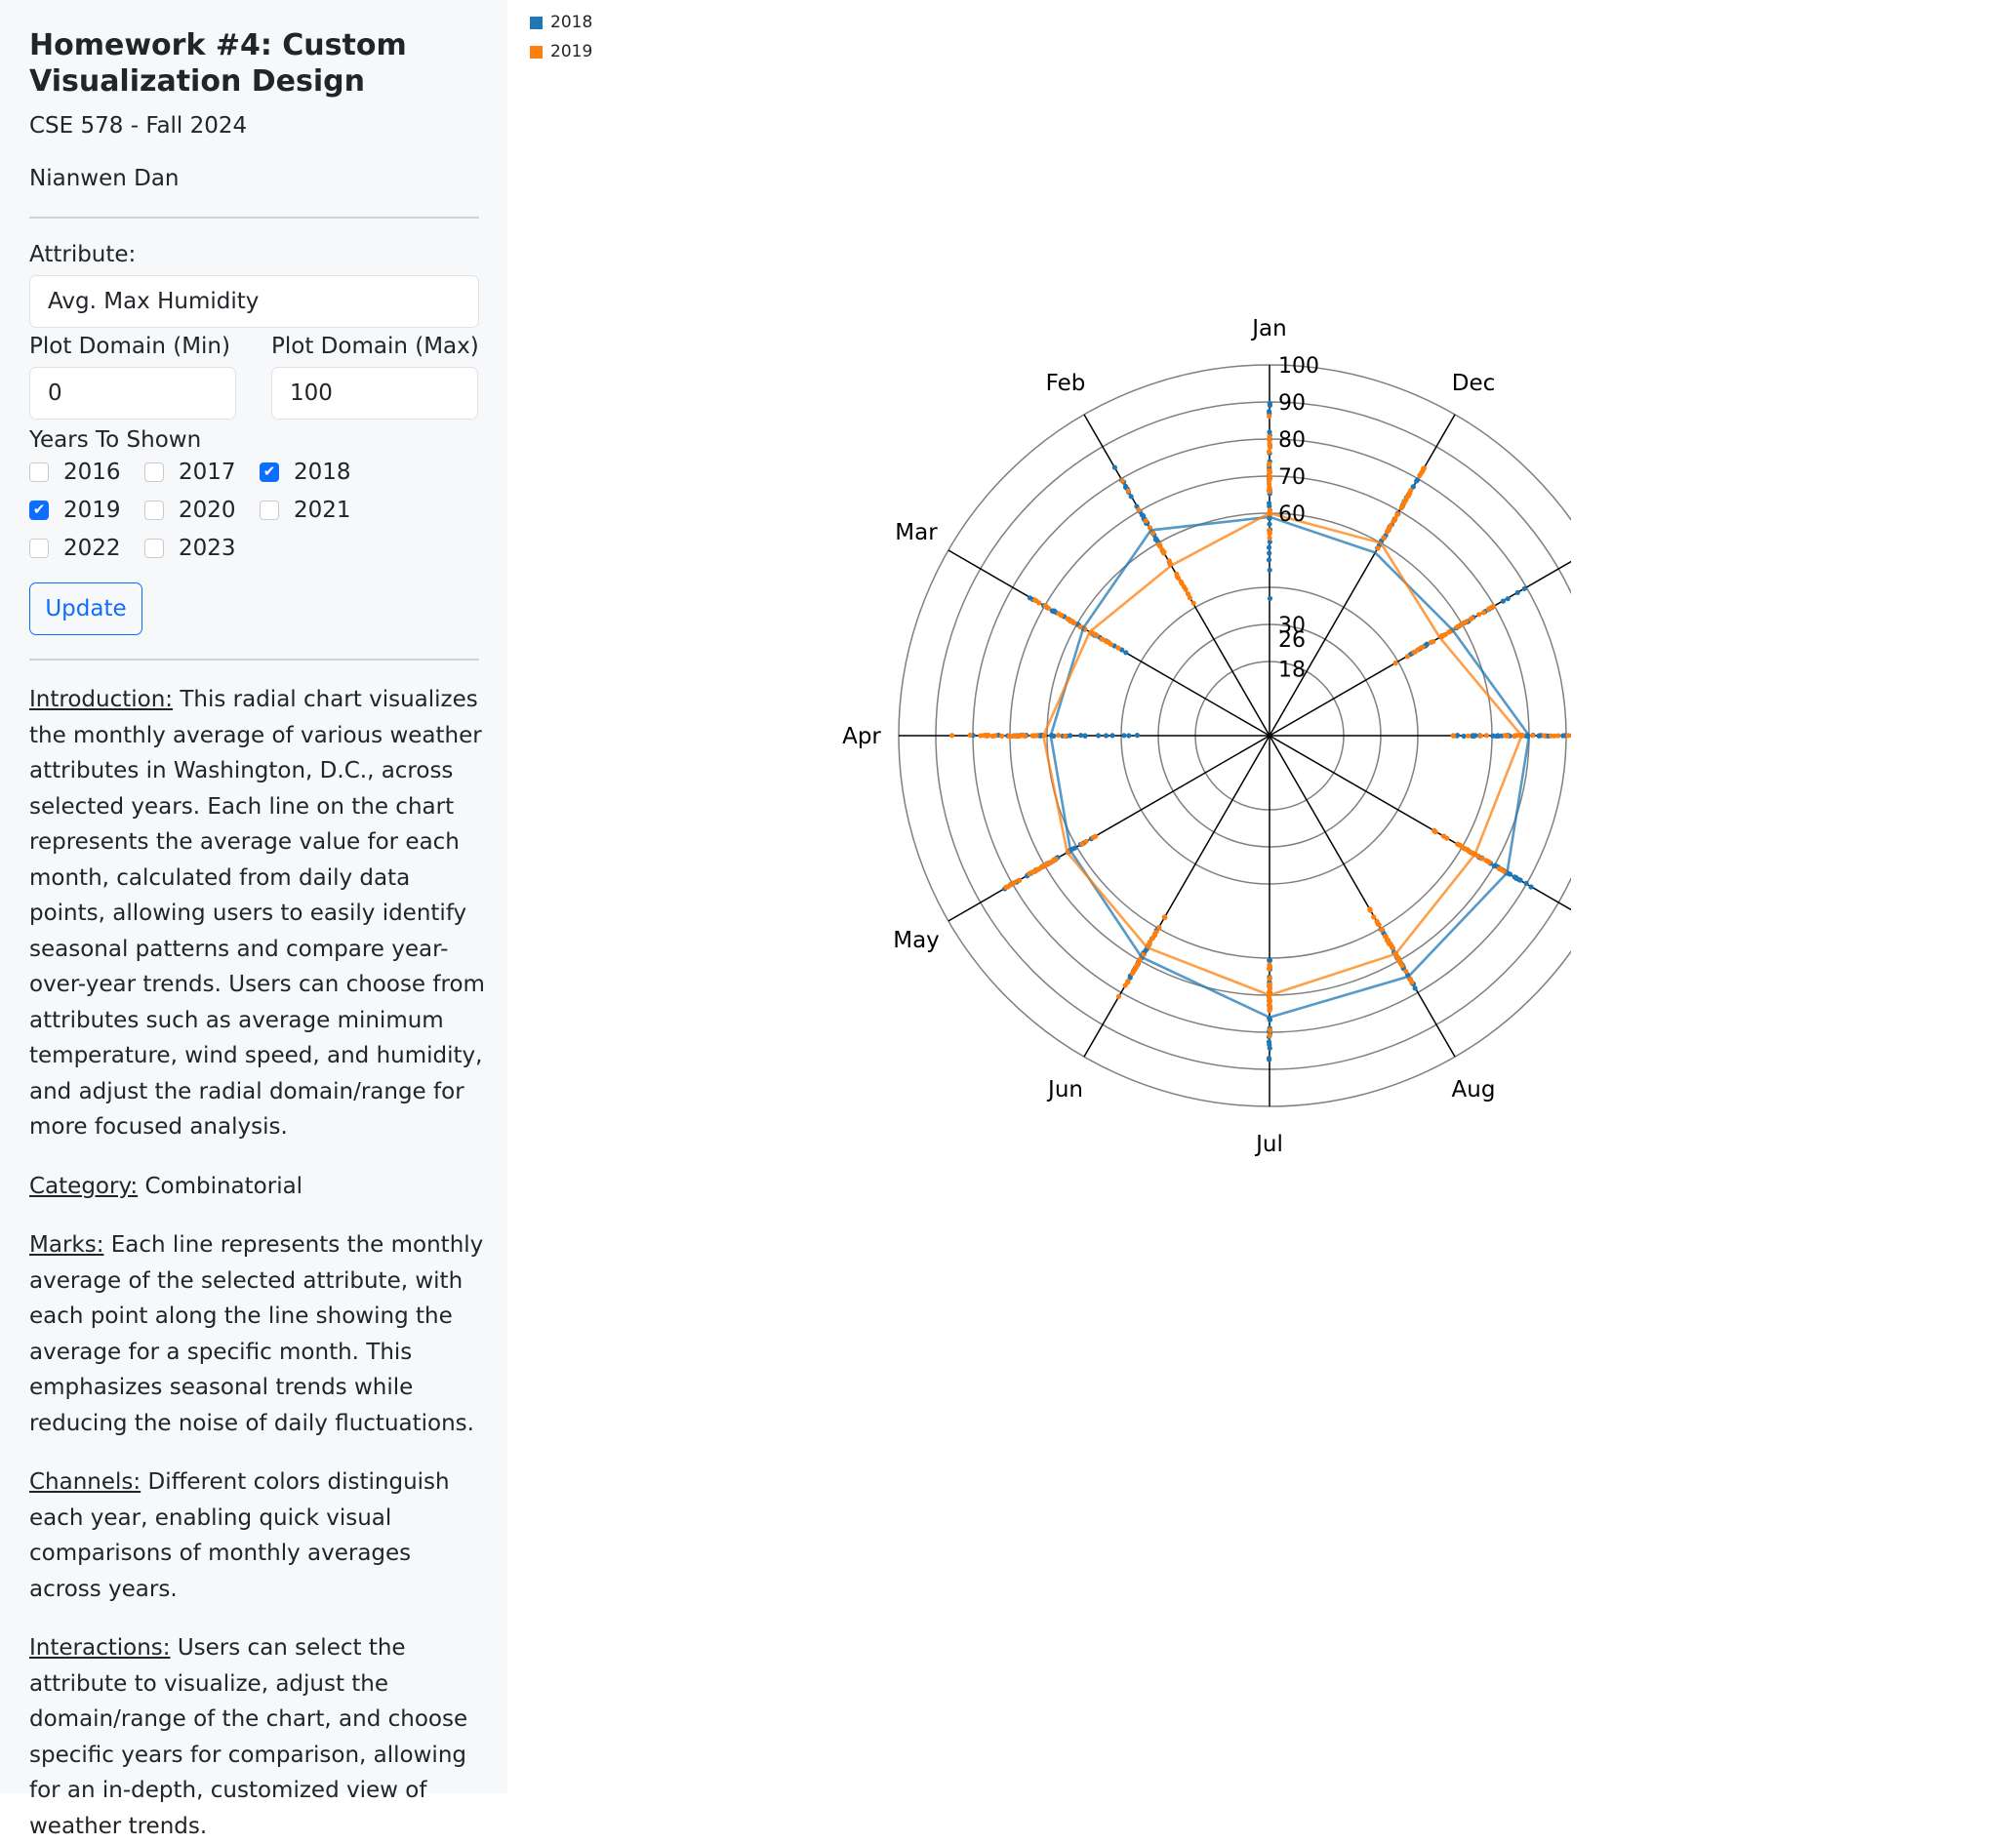 The width and height of the screenshot is (2016, 1844). I want to click on update-button: Update, so click(85, 608).